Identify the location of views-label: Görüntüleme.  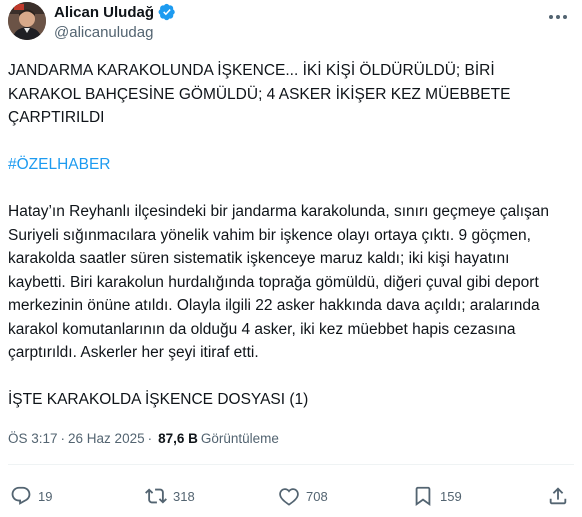
(239, 438).